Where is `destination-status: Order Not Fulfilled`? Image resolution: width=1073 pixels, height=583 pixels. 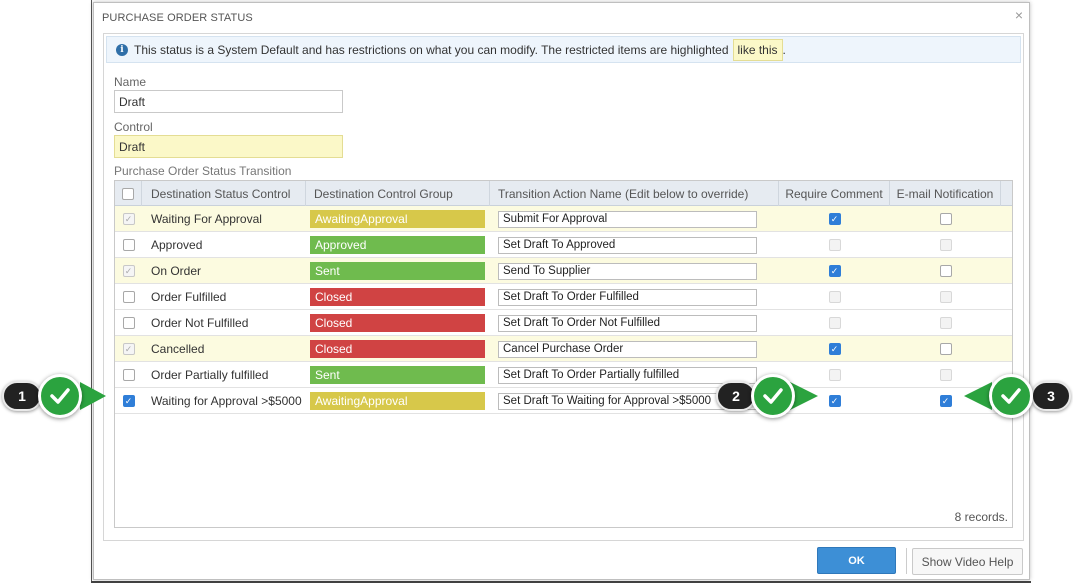
destination-status: Order Not Fulfilled is located at coordinates (200, 323).